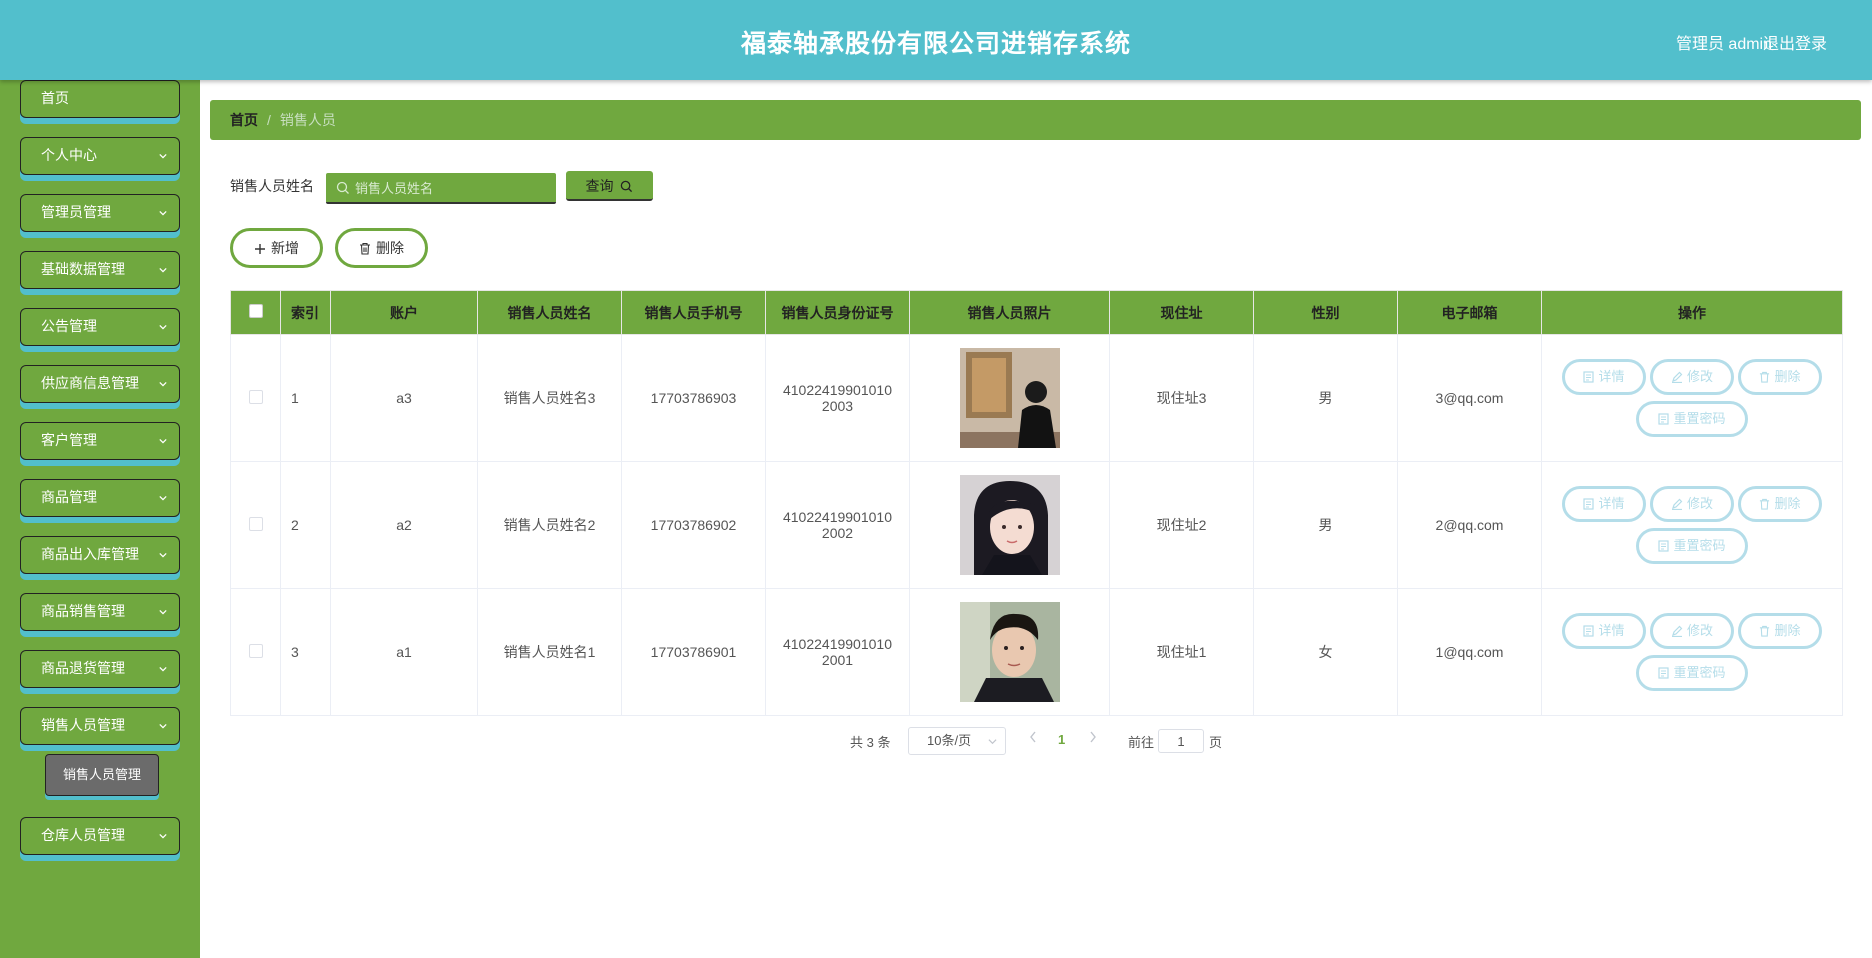 The height and width of the screenshot is (958, 1872). I want to click on index-cell: 1, so click(305, 398).